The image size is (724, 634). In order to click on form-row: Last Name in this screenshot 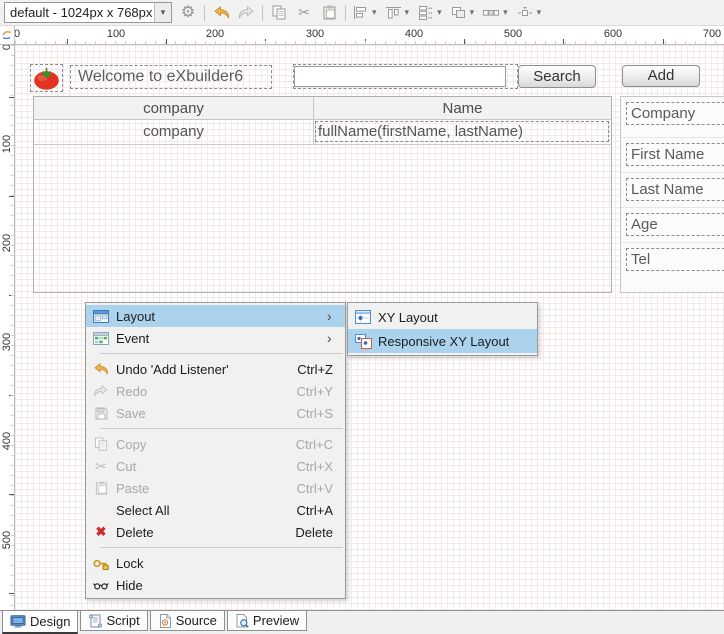, I will do `click(672, 189)`.